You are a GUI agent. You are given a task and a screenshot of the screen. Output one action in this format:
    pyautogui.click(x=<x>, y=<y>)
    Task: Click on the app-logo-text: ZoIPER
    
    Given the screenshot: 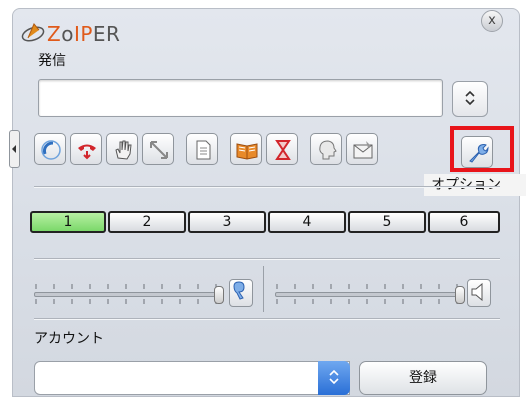 What is the action you would take?
    pyautogui.click(x=84, y=34)
    